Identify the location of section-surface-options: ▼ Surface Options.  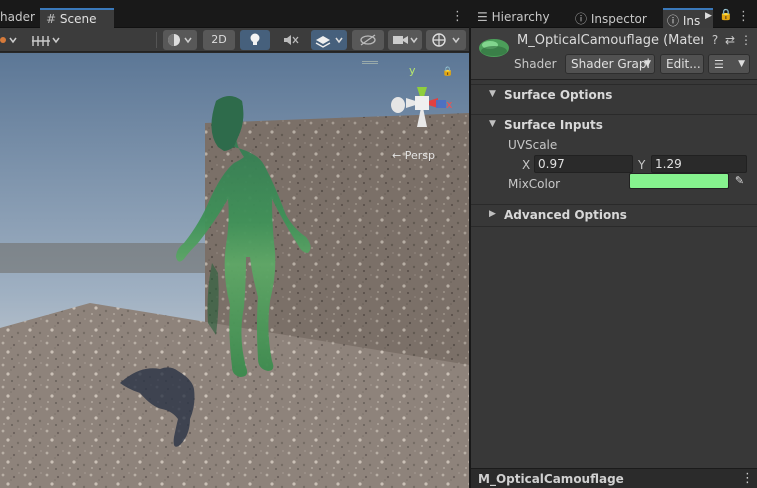
(614, 95).